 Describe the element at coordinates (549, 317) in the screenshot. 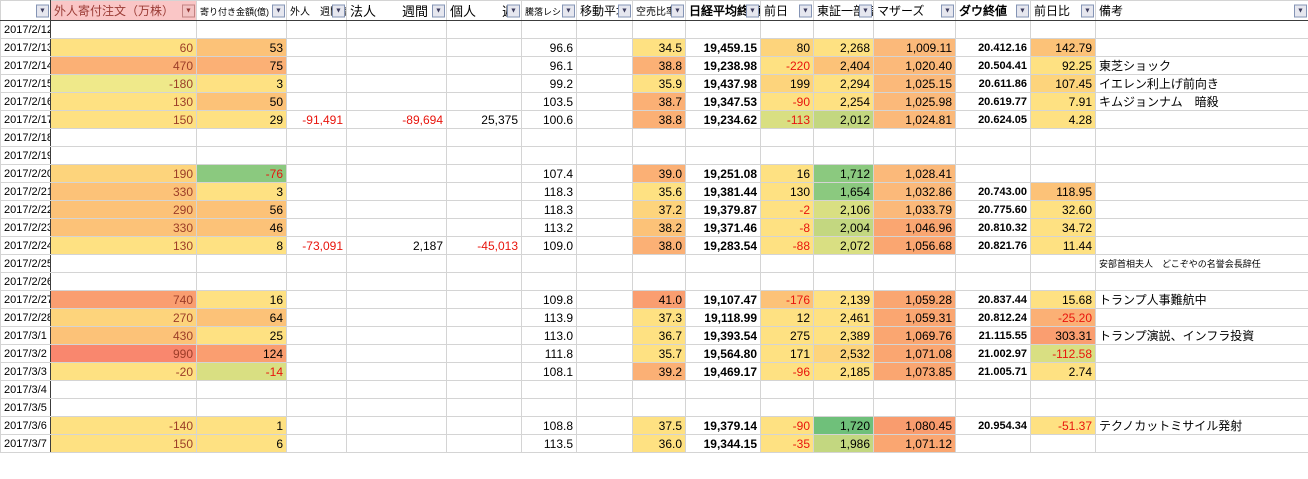

I see `cell-toraku: 113.9` at that location.